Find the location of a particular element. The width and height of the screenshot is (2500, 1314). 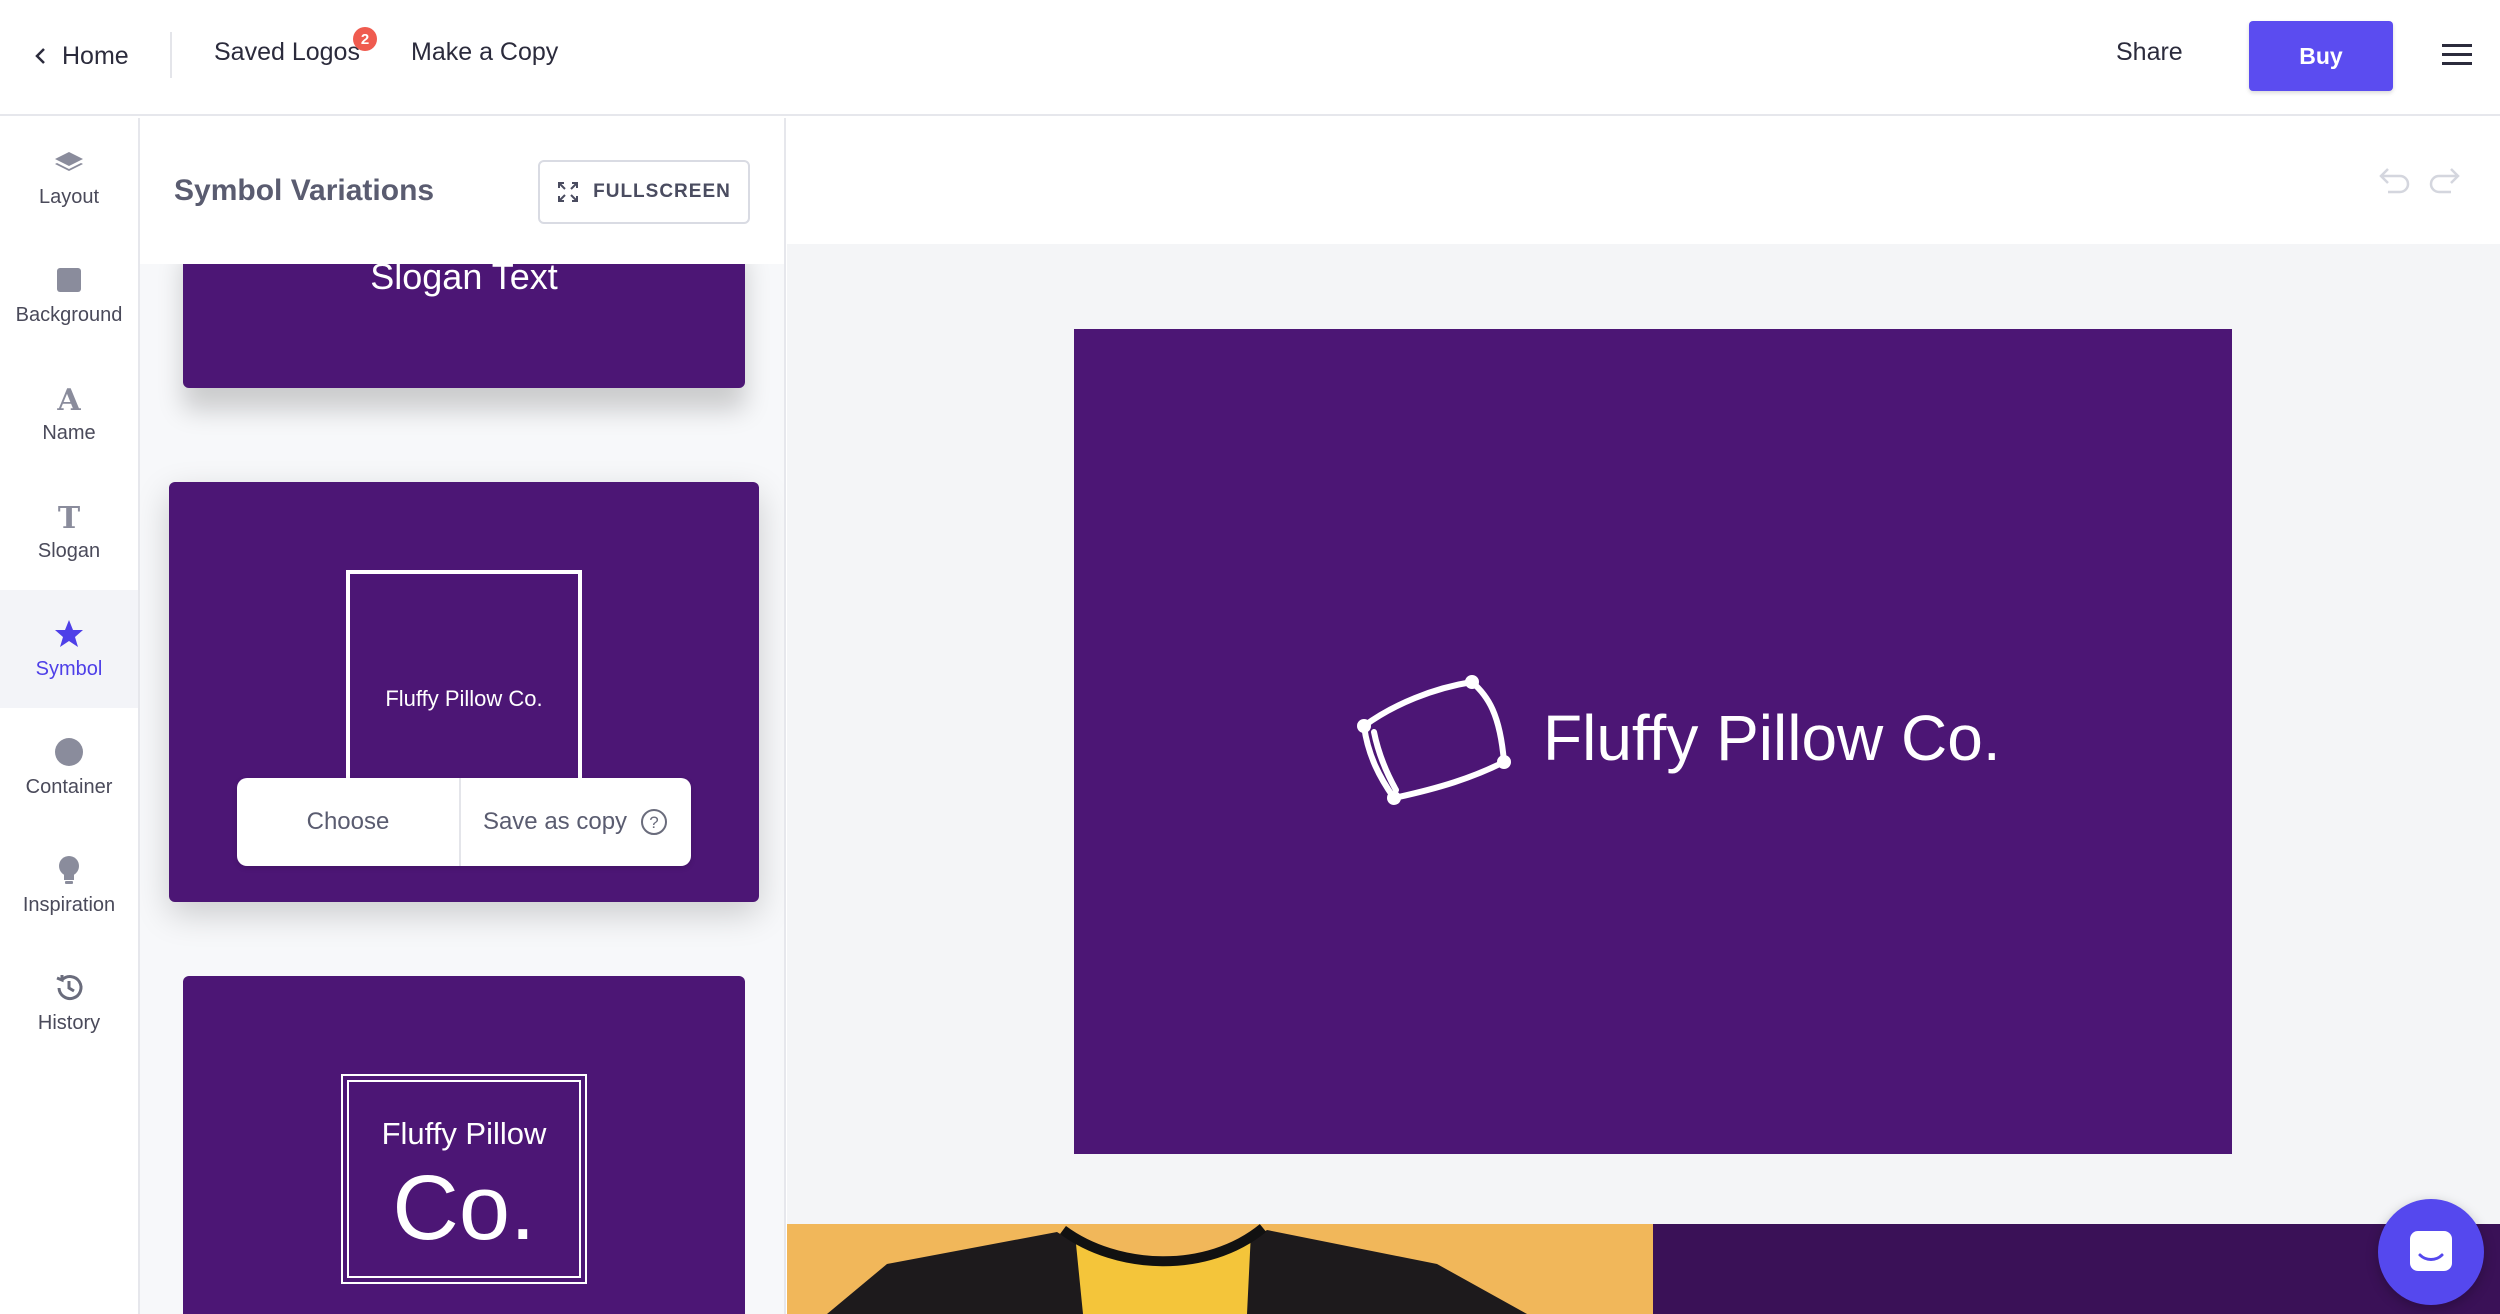

rail-item-symbol: Symbol is located at coordinates (69, 649).